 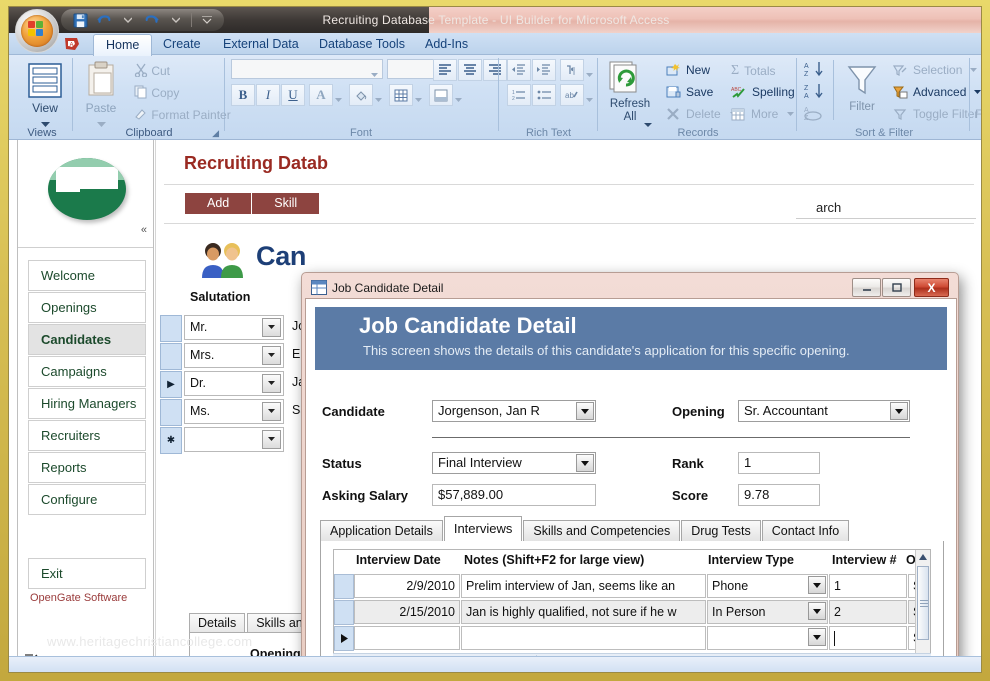 I want to click on cell-interview-type: In Person, so click(x=767, y=612).